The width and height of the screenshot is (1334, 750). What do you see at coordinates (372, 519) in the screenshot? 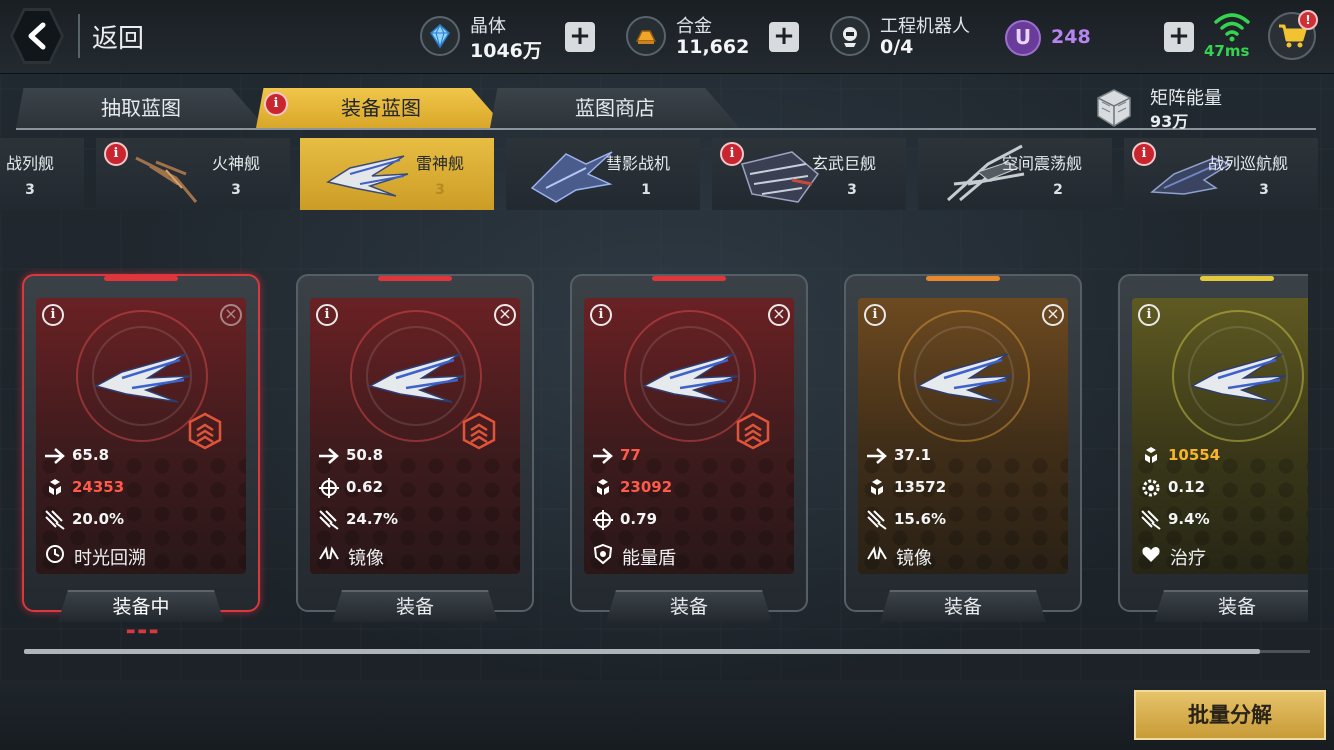
I see `stat-value: 24.7%` at bounding box center [372, 519].